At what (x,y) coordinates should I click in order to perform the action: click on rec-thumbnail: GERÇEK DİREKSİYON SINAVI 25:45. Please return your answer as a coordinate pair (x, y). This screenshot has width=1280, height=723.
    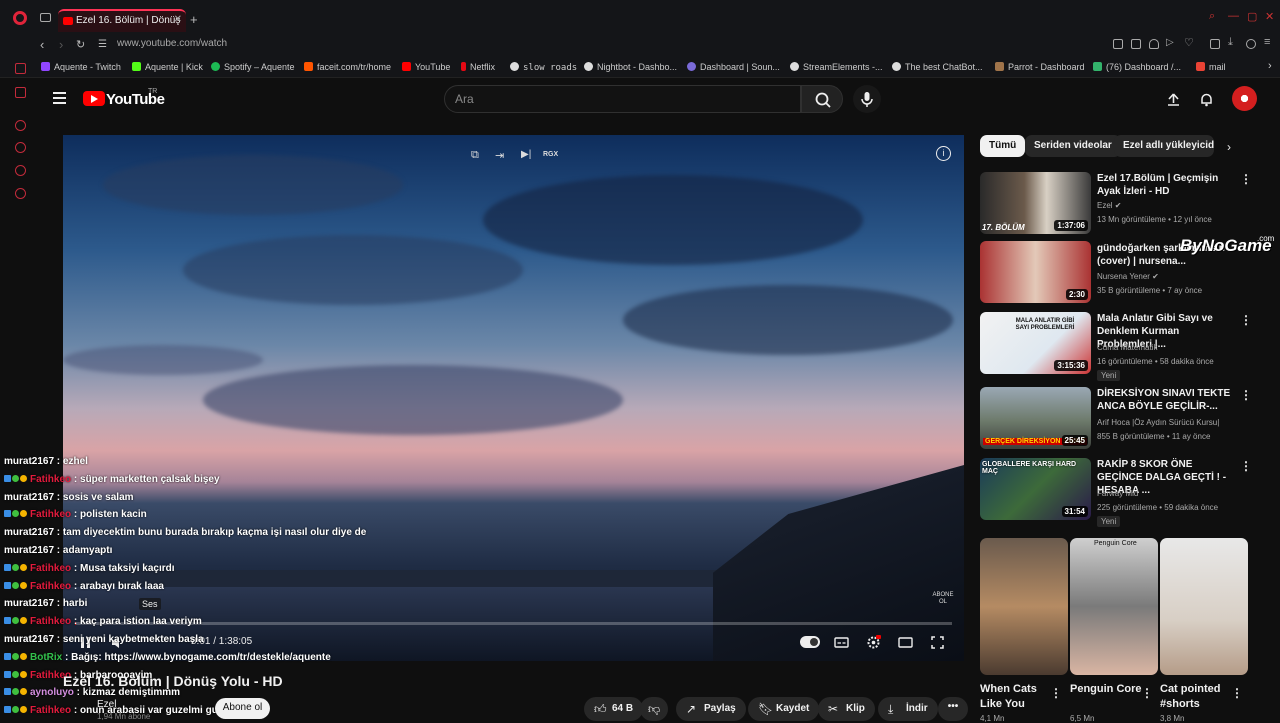
    Looking at the image, I should click on (1035, 418).